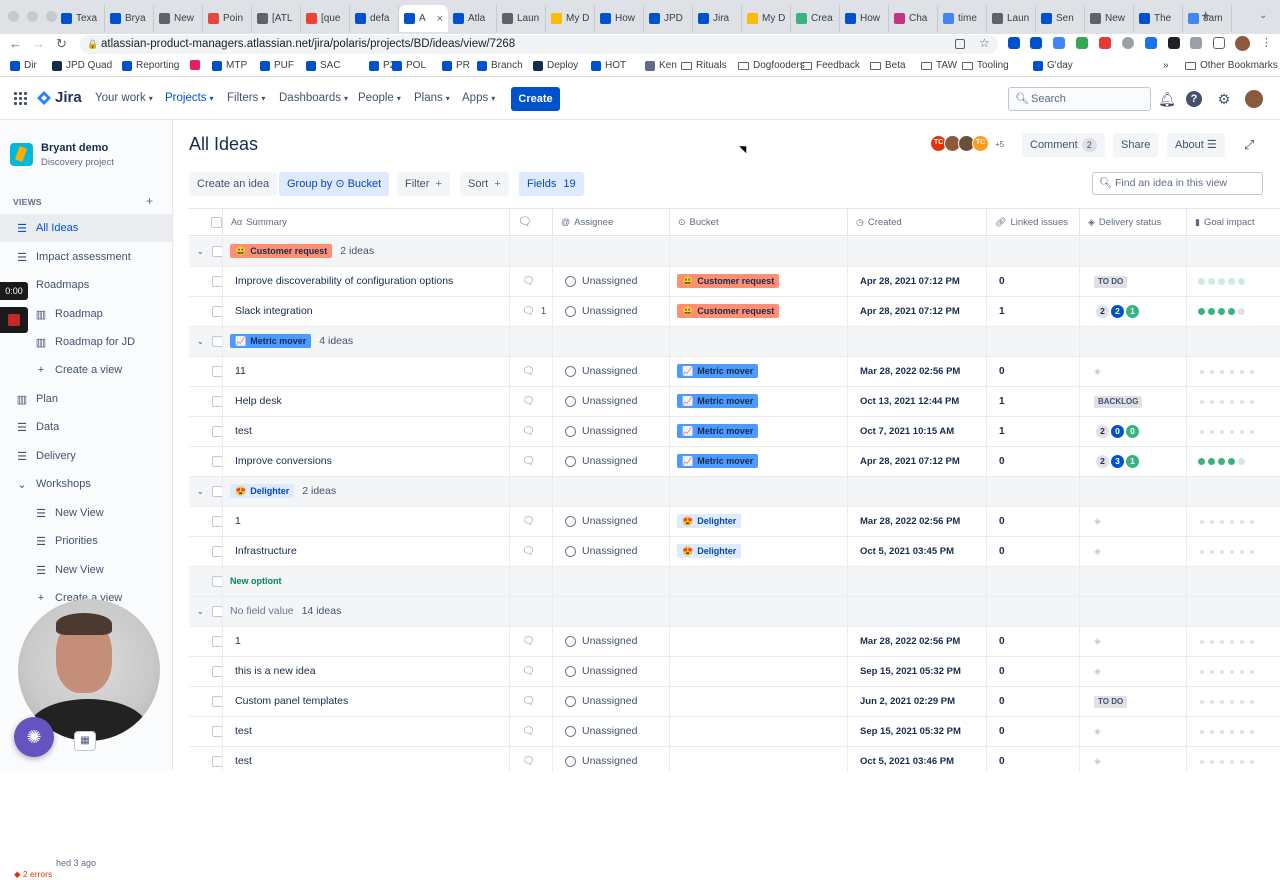 This screenshot has height=880, width=1280. Describe the element at coordinates (478, 98) in the screenshot. I see `top-nav-apps: Apps ▾` at that location.